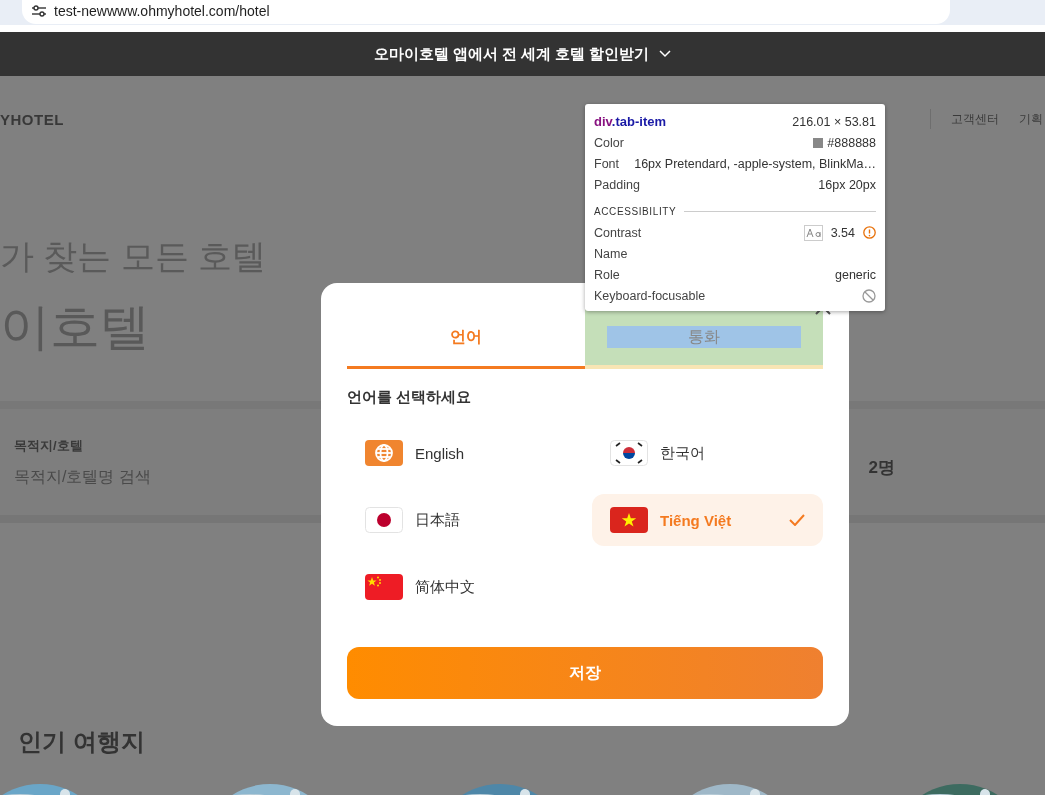 This screenshot has height=795, width=1045. Describe the element at coordinates (466, 587) in the screenshot. I see `language-option: 简体中文` at that location.